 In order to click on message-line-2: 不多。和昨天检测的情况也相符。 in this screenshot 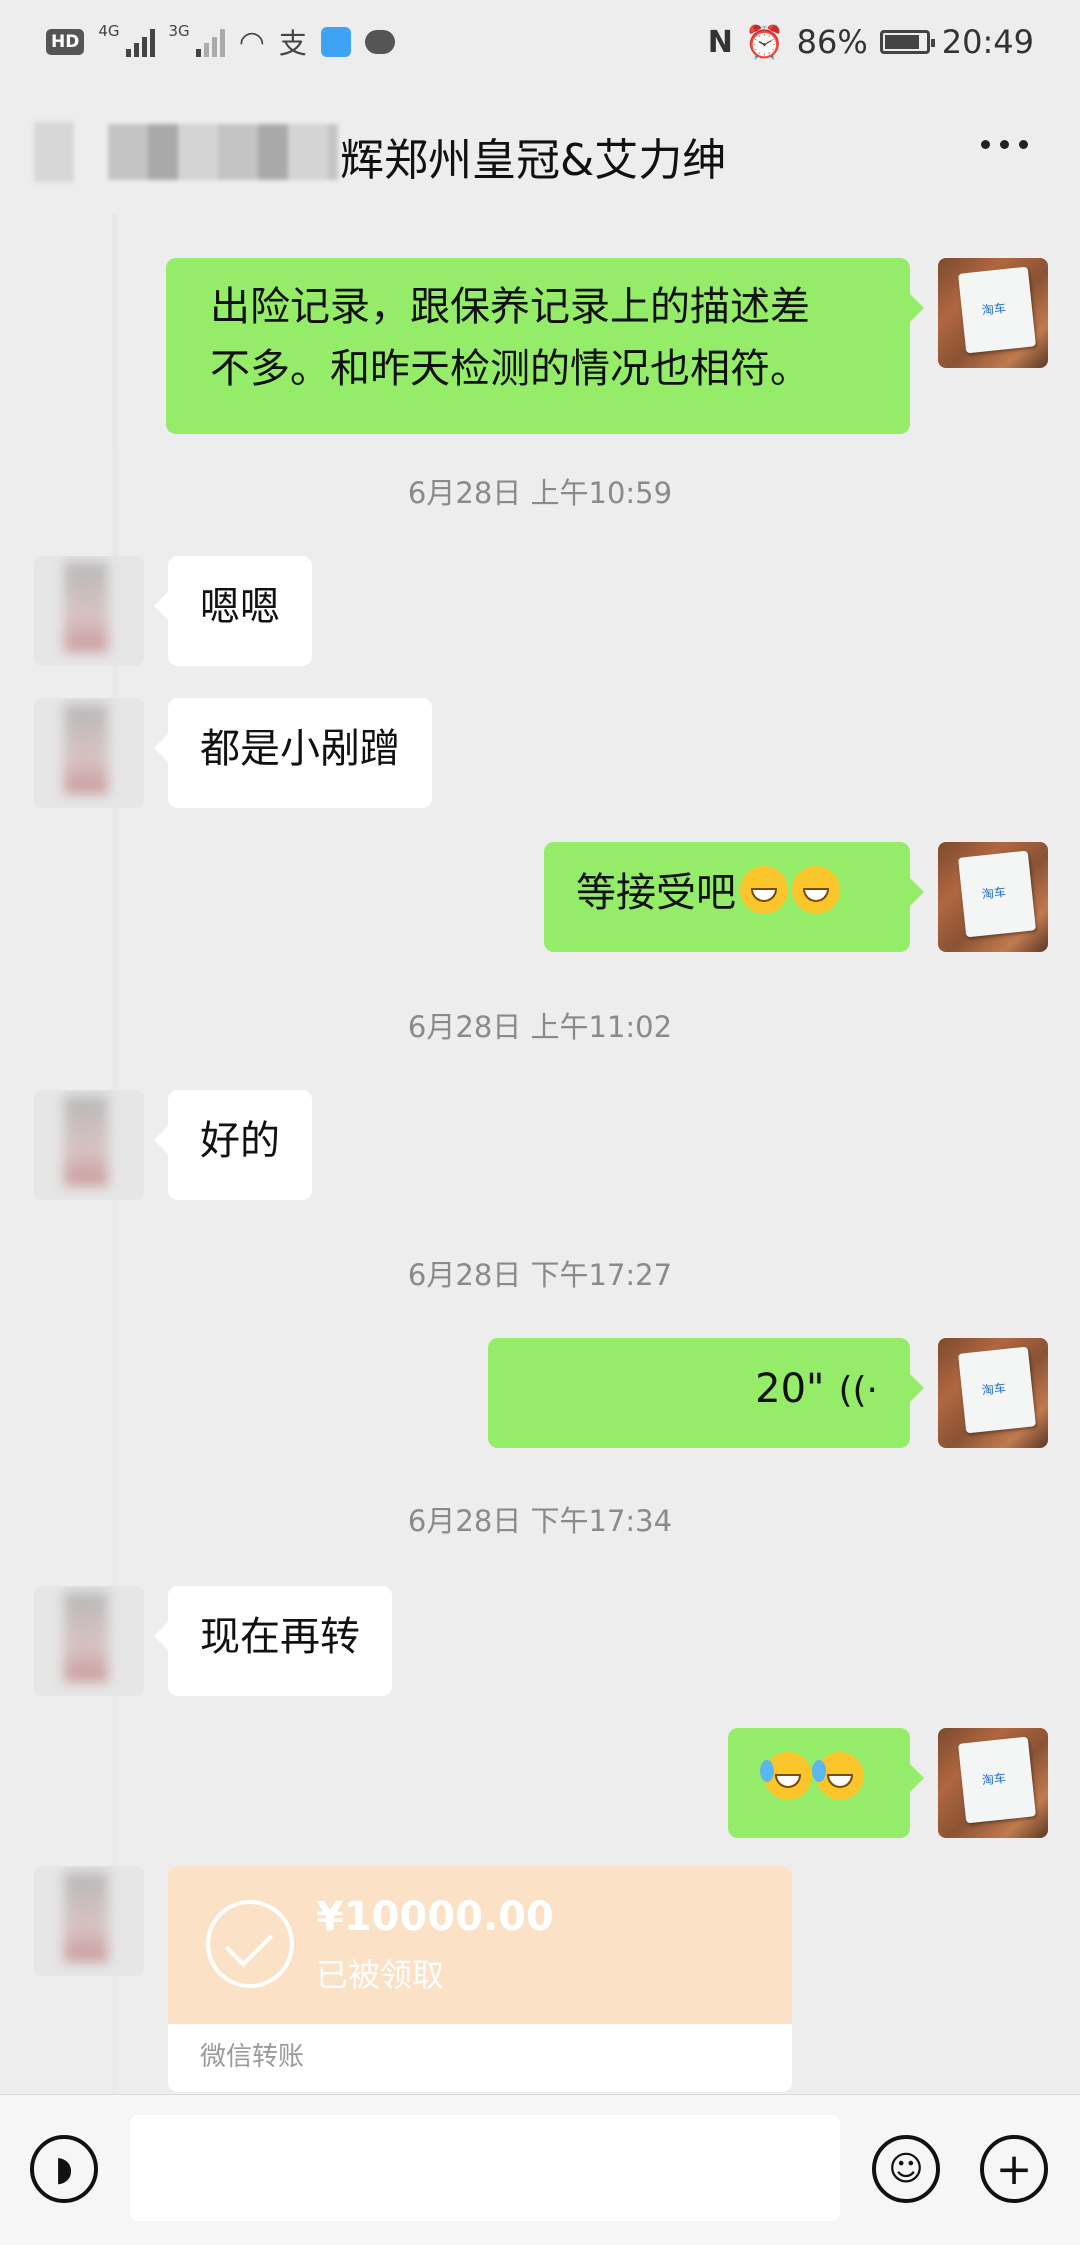, I will do `click(510, 369)`.